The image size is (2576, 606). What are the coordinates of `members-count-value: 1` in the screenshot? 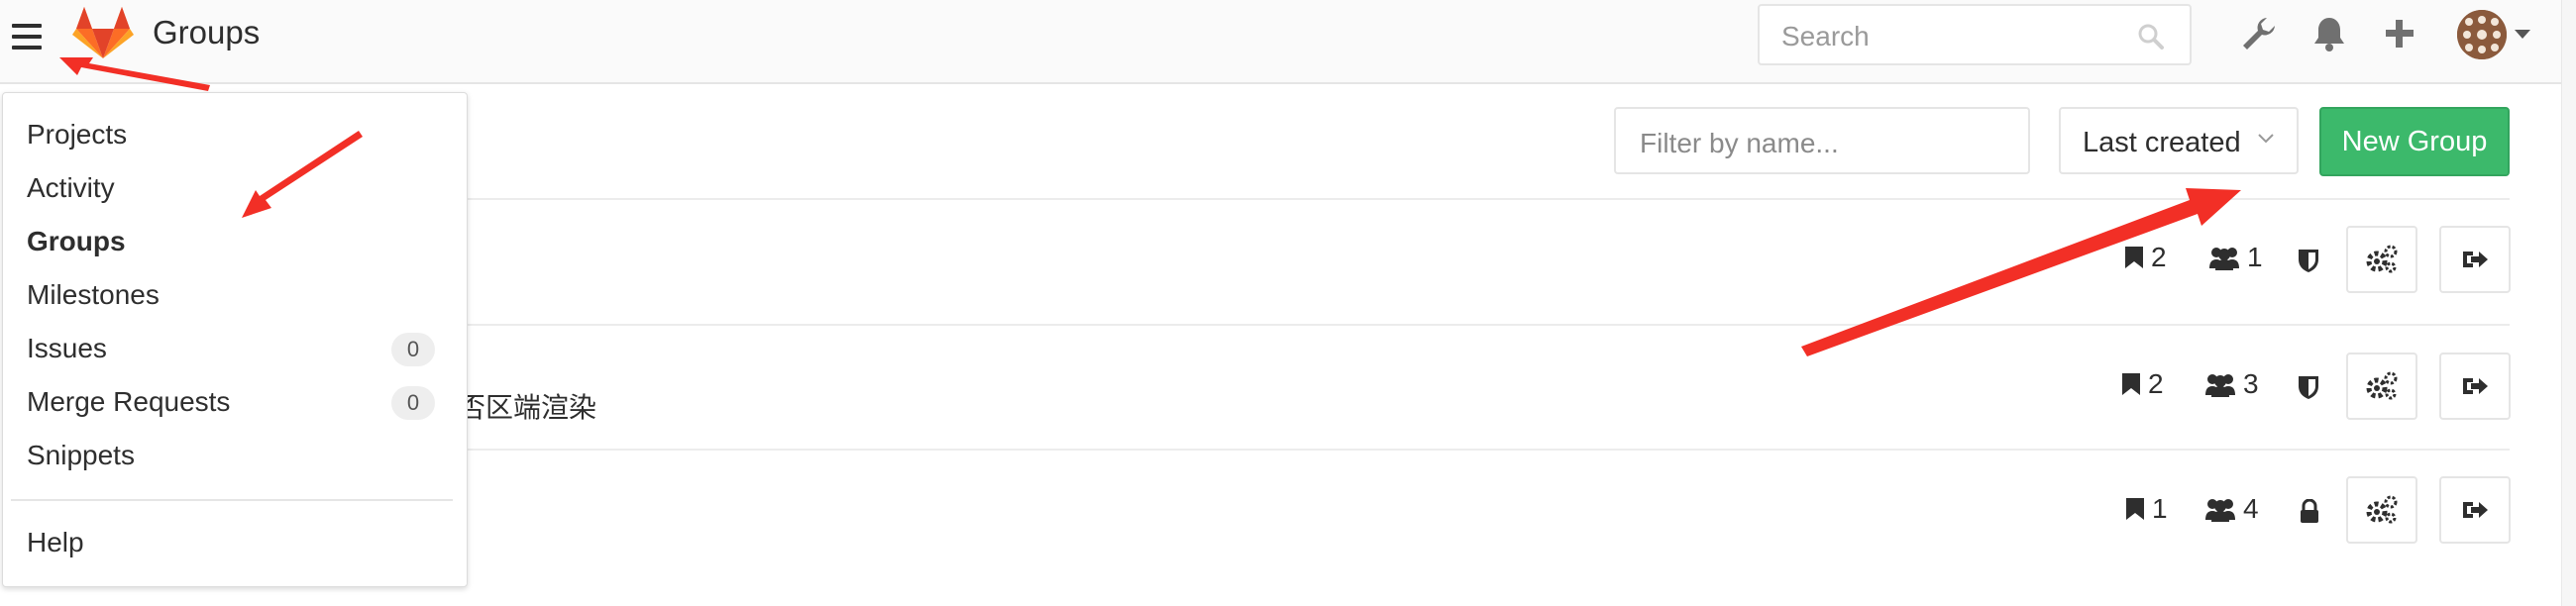 It's located at (2255, 257).